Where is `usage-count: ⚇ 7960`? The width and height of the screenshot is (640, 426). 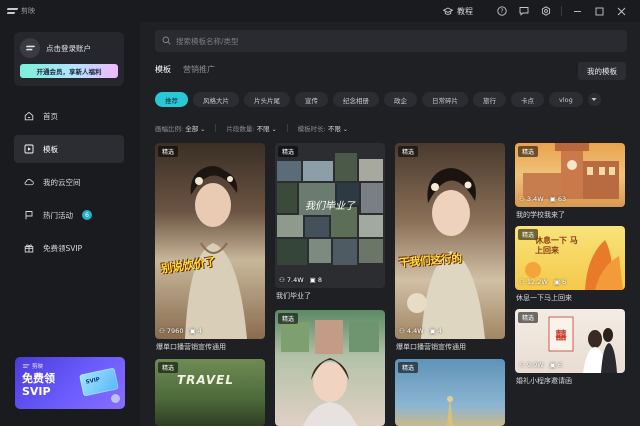
usage-count: ⚇ 7960 is located at coordinates (171, 331).